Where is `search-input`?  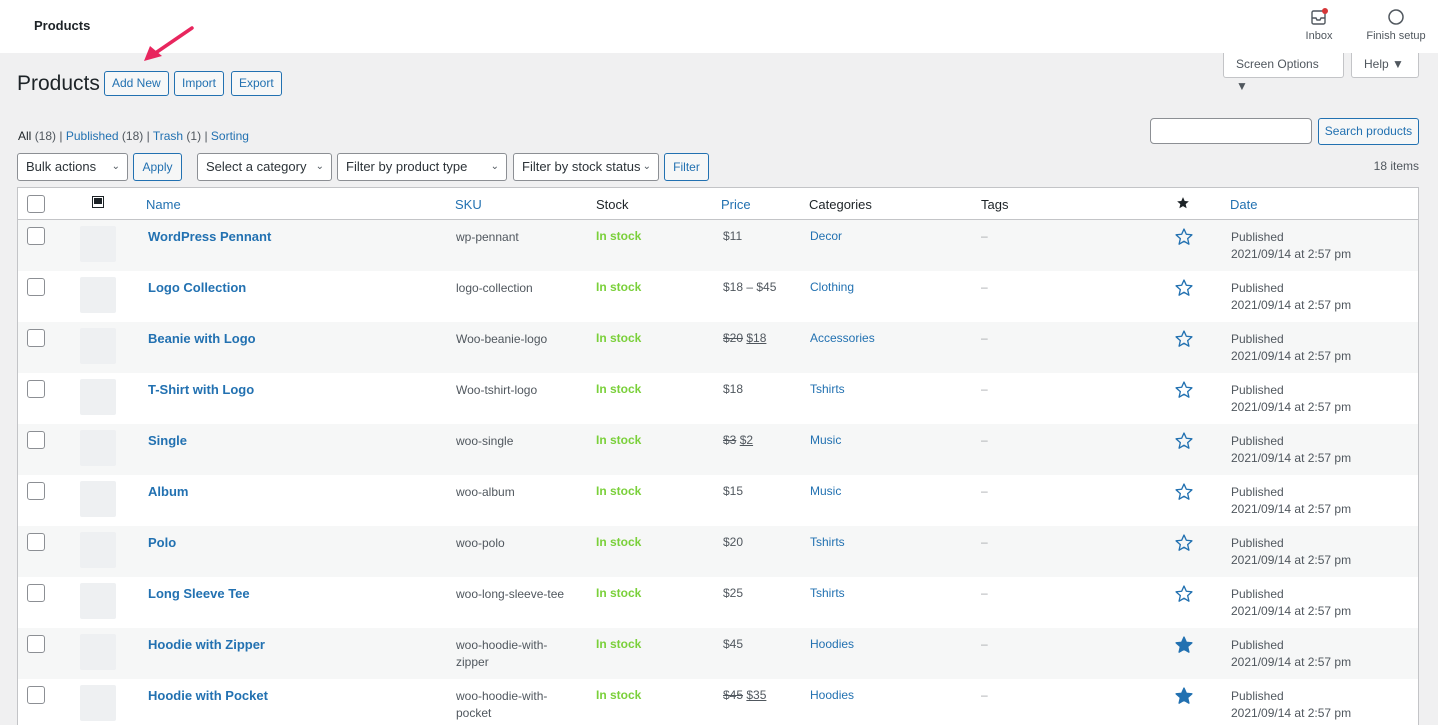 search-input is located at coordinates (1231, 131).